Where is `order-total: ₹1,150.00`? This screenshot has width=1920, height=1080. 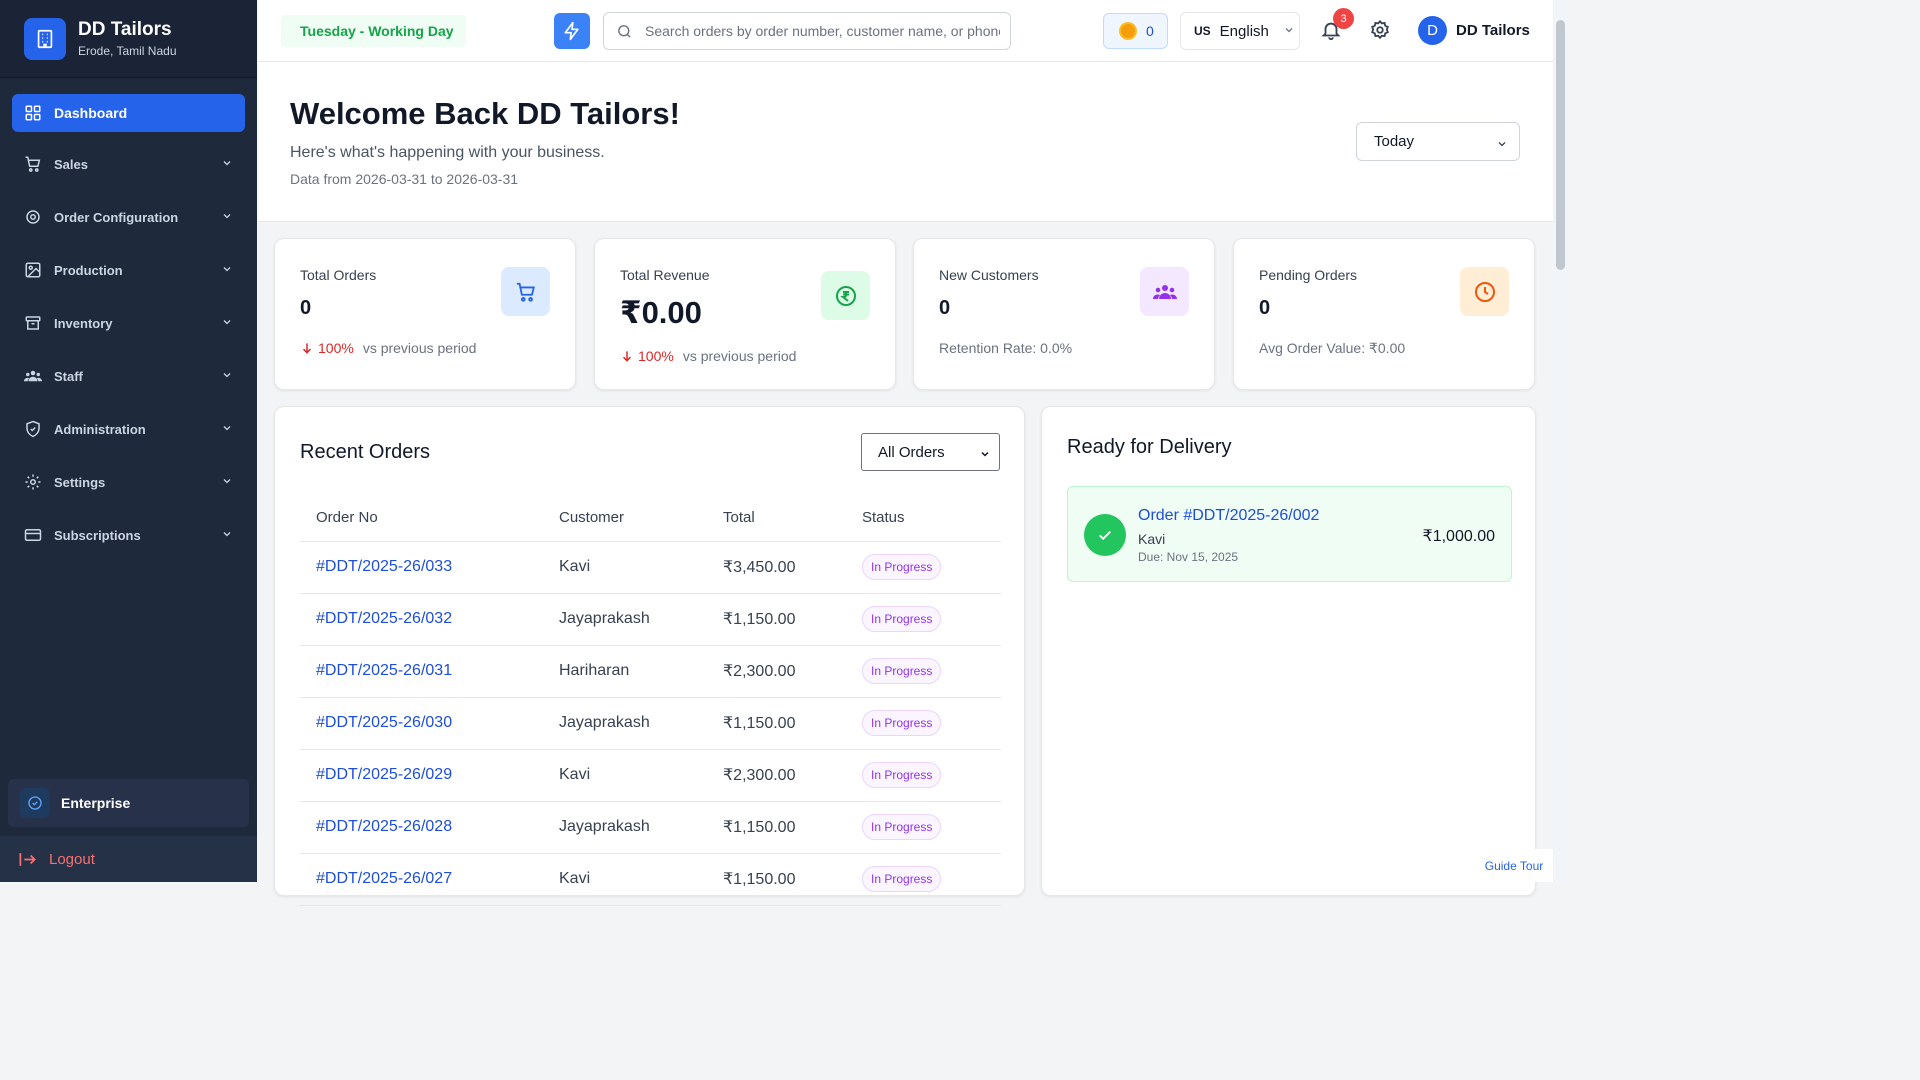
order-total: ₹1,150.00 is located at coordinates (776, 619).